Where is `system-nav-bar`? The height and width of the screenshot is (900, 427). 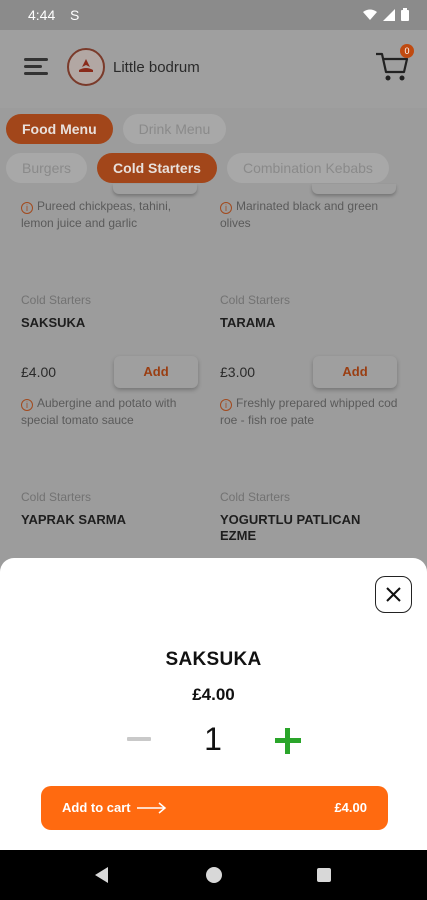
system-nav-bar is located at coordinates (213, 875).